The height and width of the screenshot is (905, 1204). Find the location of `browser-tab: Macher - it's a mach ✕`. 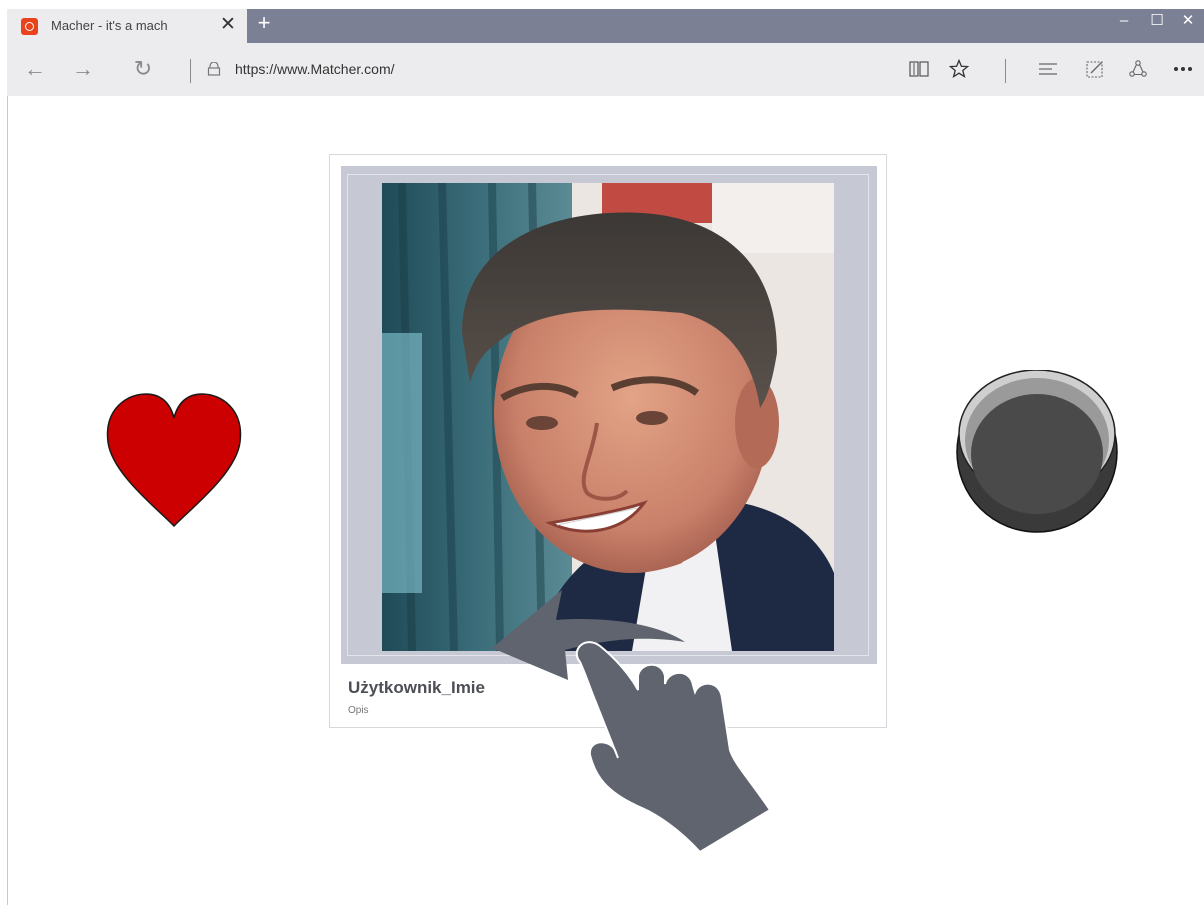

browser-tab: Macher - it's a mach ✕ is located at coordinates (127, 26).